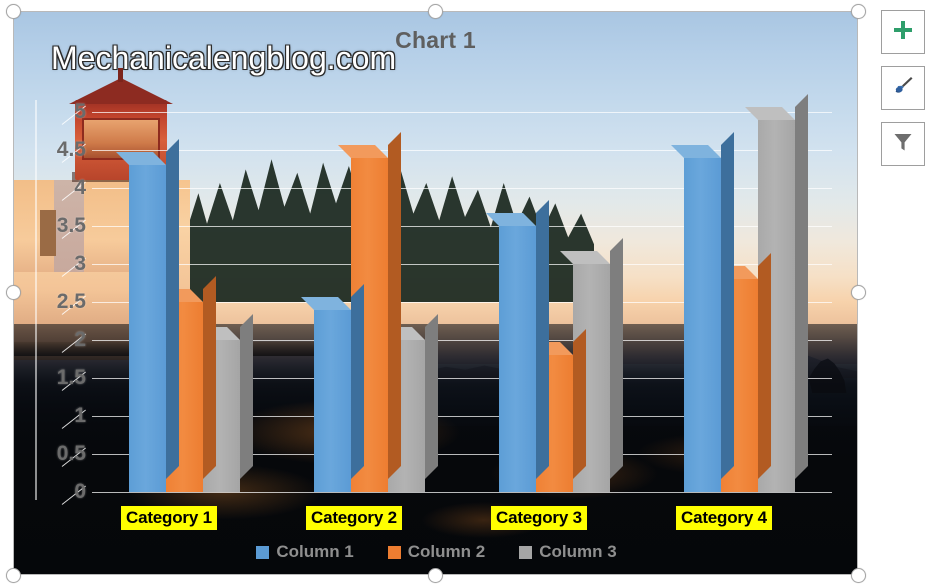  Describe the element at coordinates (13, 575) in the screenshot. I see `selection-handle-bottom-left` at that location.